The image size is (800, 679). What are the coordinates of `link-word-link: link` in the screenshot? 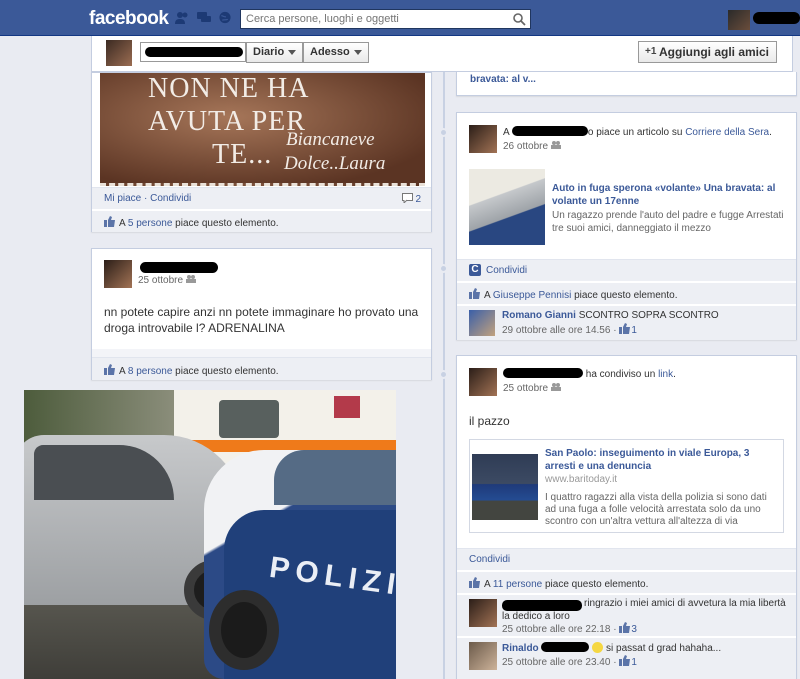 It's located at (665, 374).